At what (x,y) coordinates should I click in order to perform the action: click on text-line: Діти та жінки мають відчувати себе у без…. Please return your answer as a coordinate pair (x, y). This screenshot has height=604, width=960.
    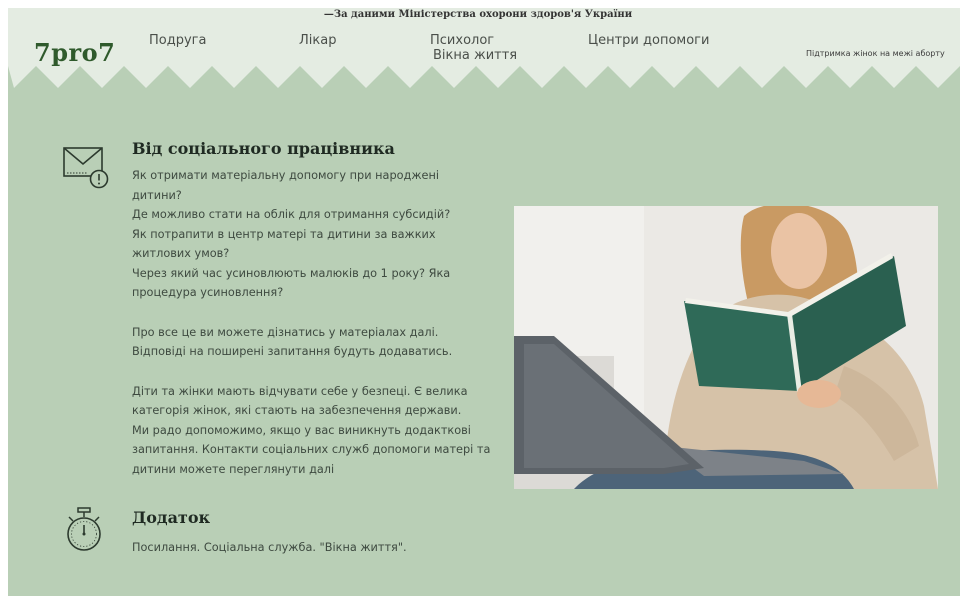
    Looking at the image, I should click on (300, 391).